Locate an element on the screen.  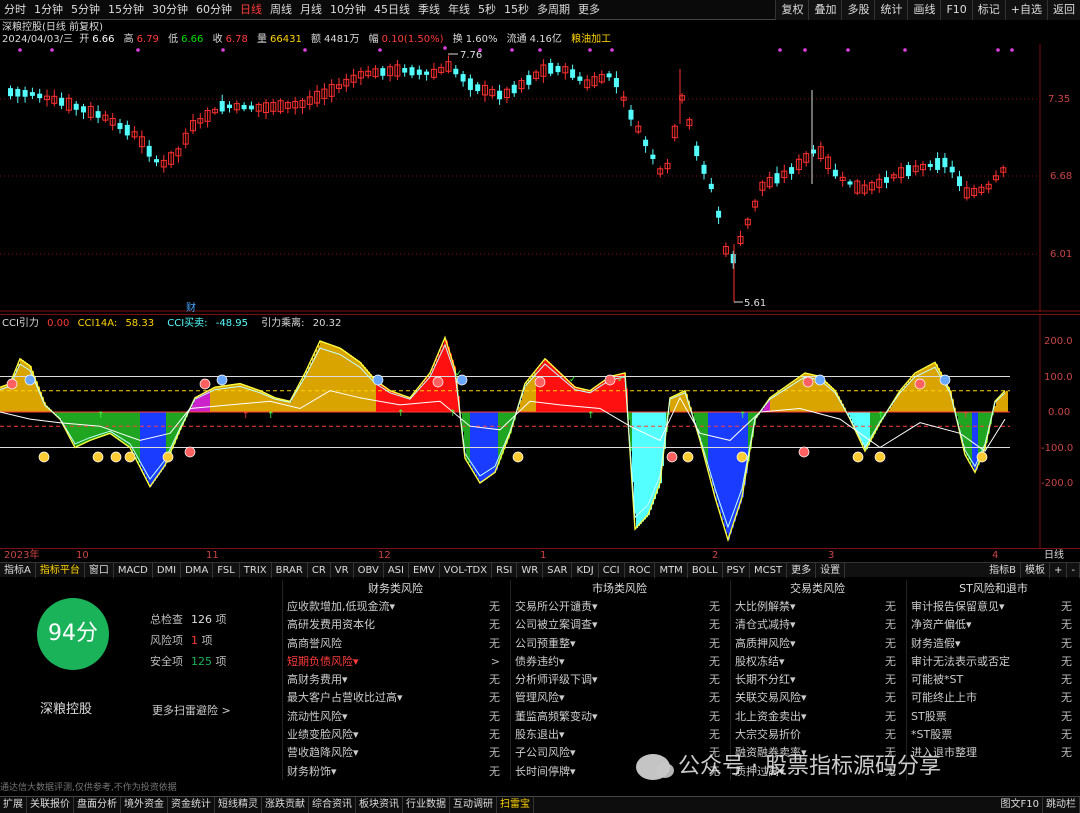
indicator-tab-24: MCST is located at coordinates (769, 570).